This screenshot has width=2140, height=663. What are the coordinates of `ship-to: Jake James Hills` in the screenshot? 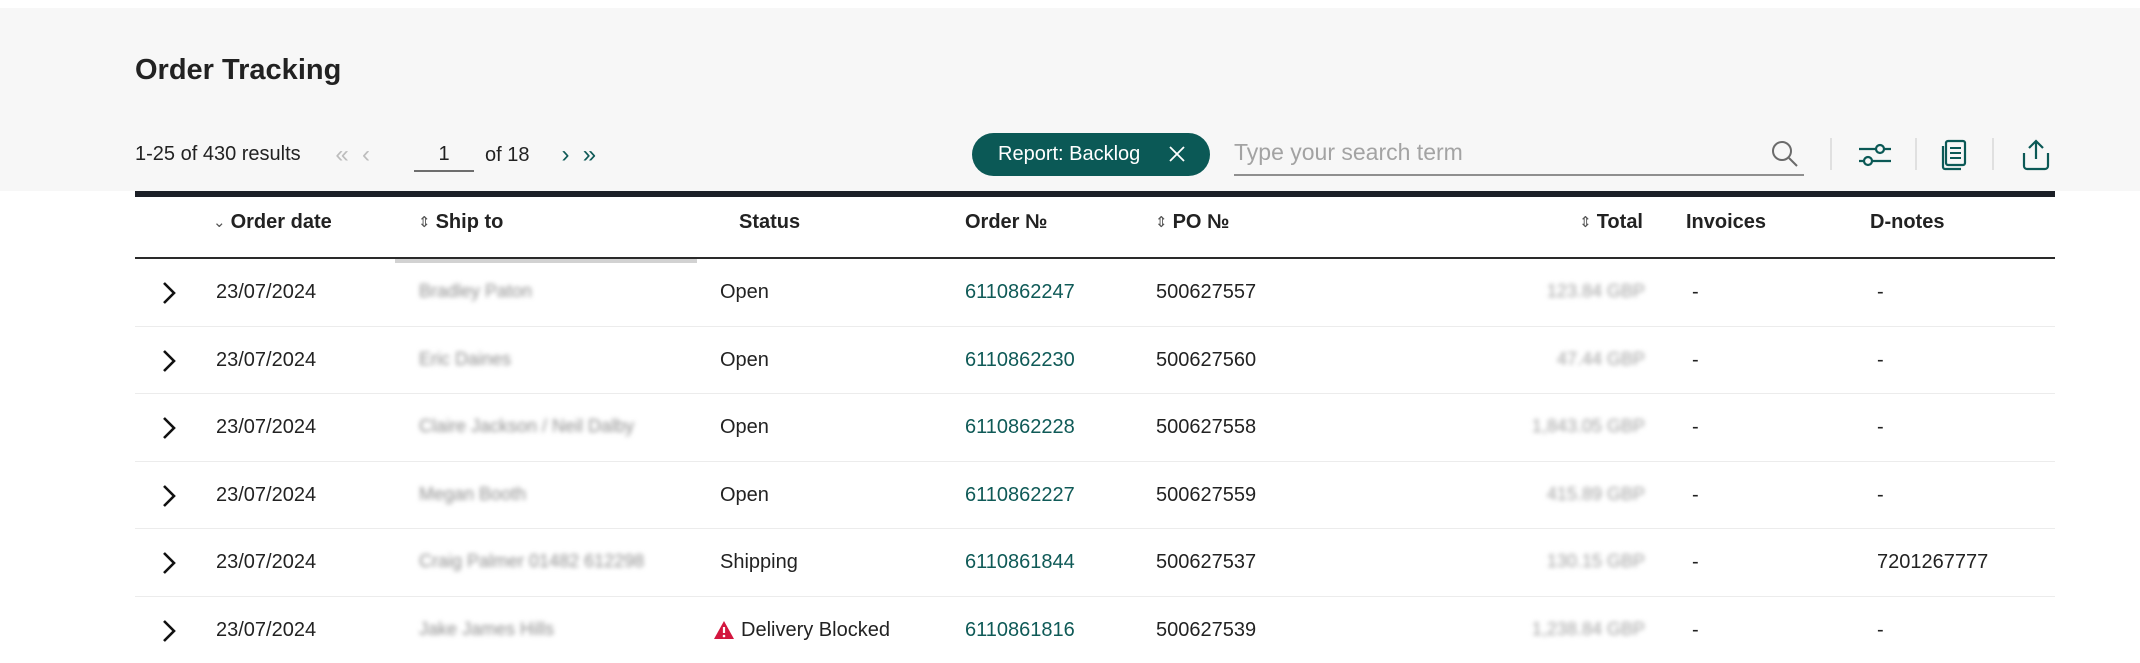 It's located at (487, 628).